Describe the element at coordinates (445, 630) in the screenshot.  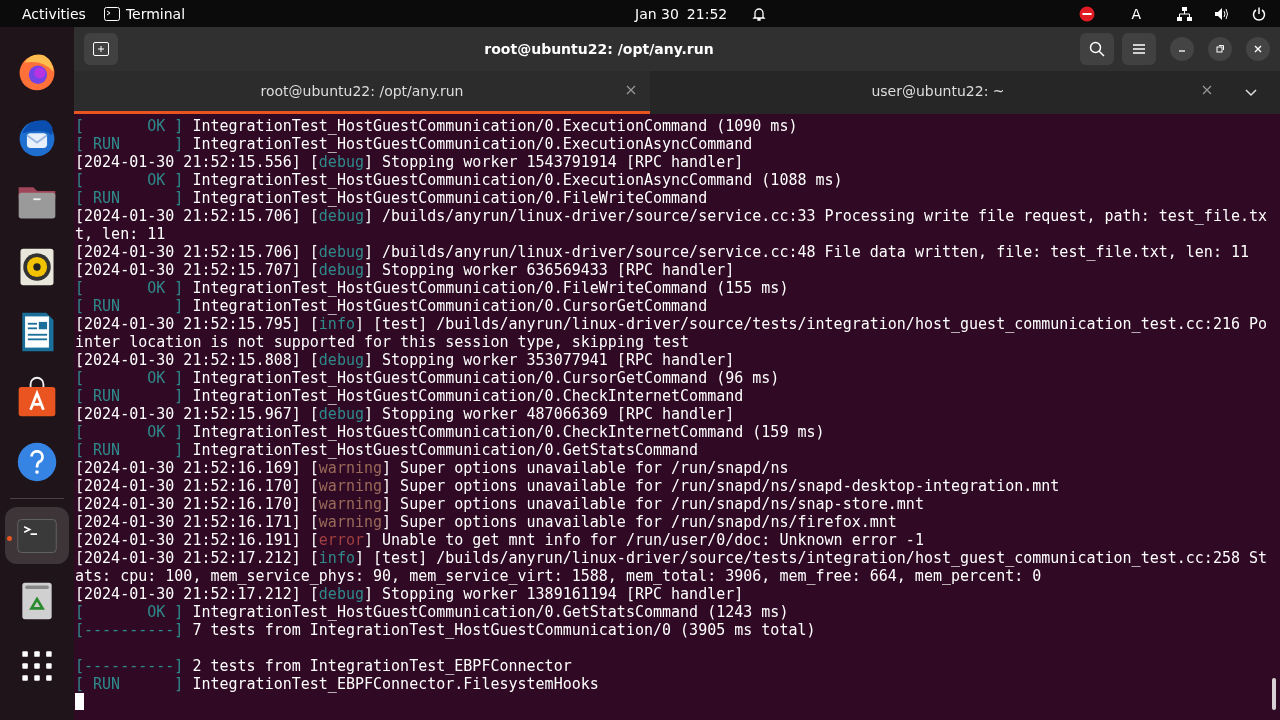
I see `terminal-line: [----------] 7 tests from IntegrationTest_HostGuestCommunication/0 (3905 ms total)` at that location.